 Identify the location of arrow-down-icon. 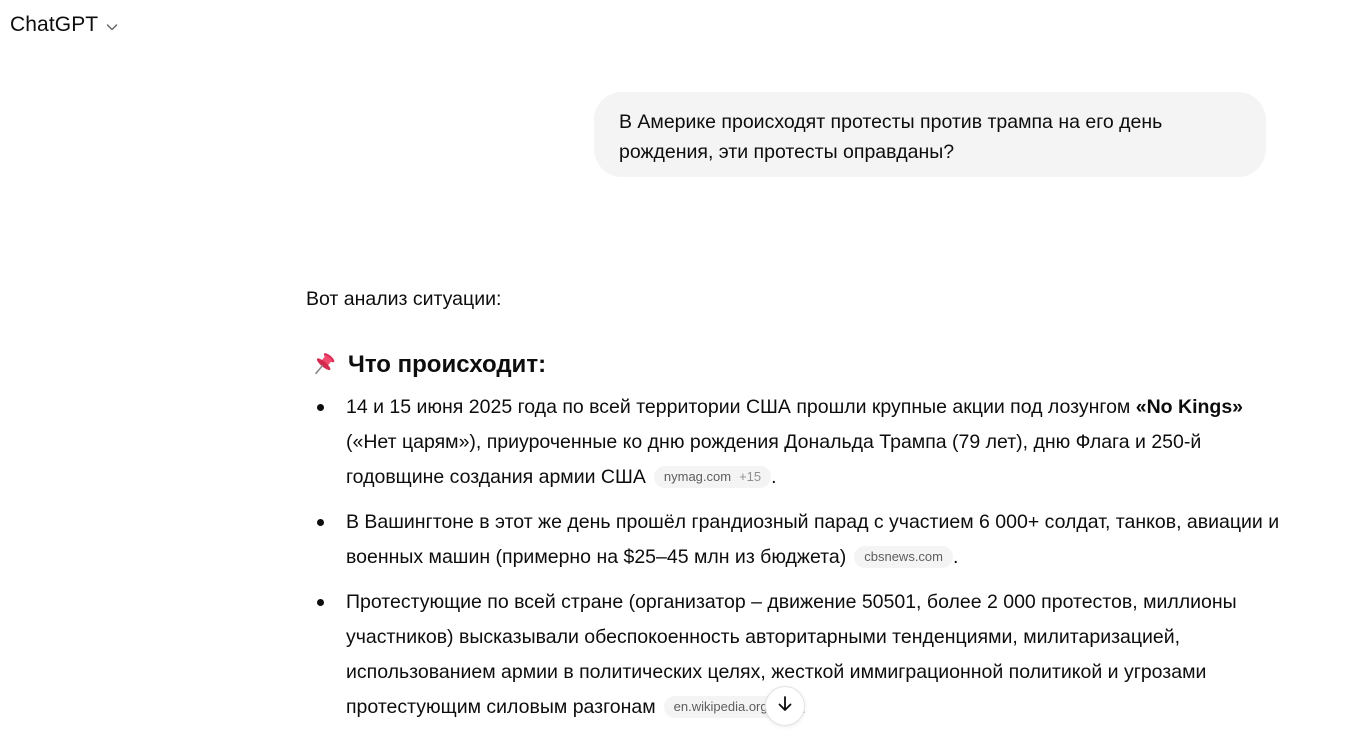
(785, 706).